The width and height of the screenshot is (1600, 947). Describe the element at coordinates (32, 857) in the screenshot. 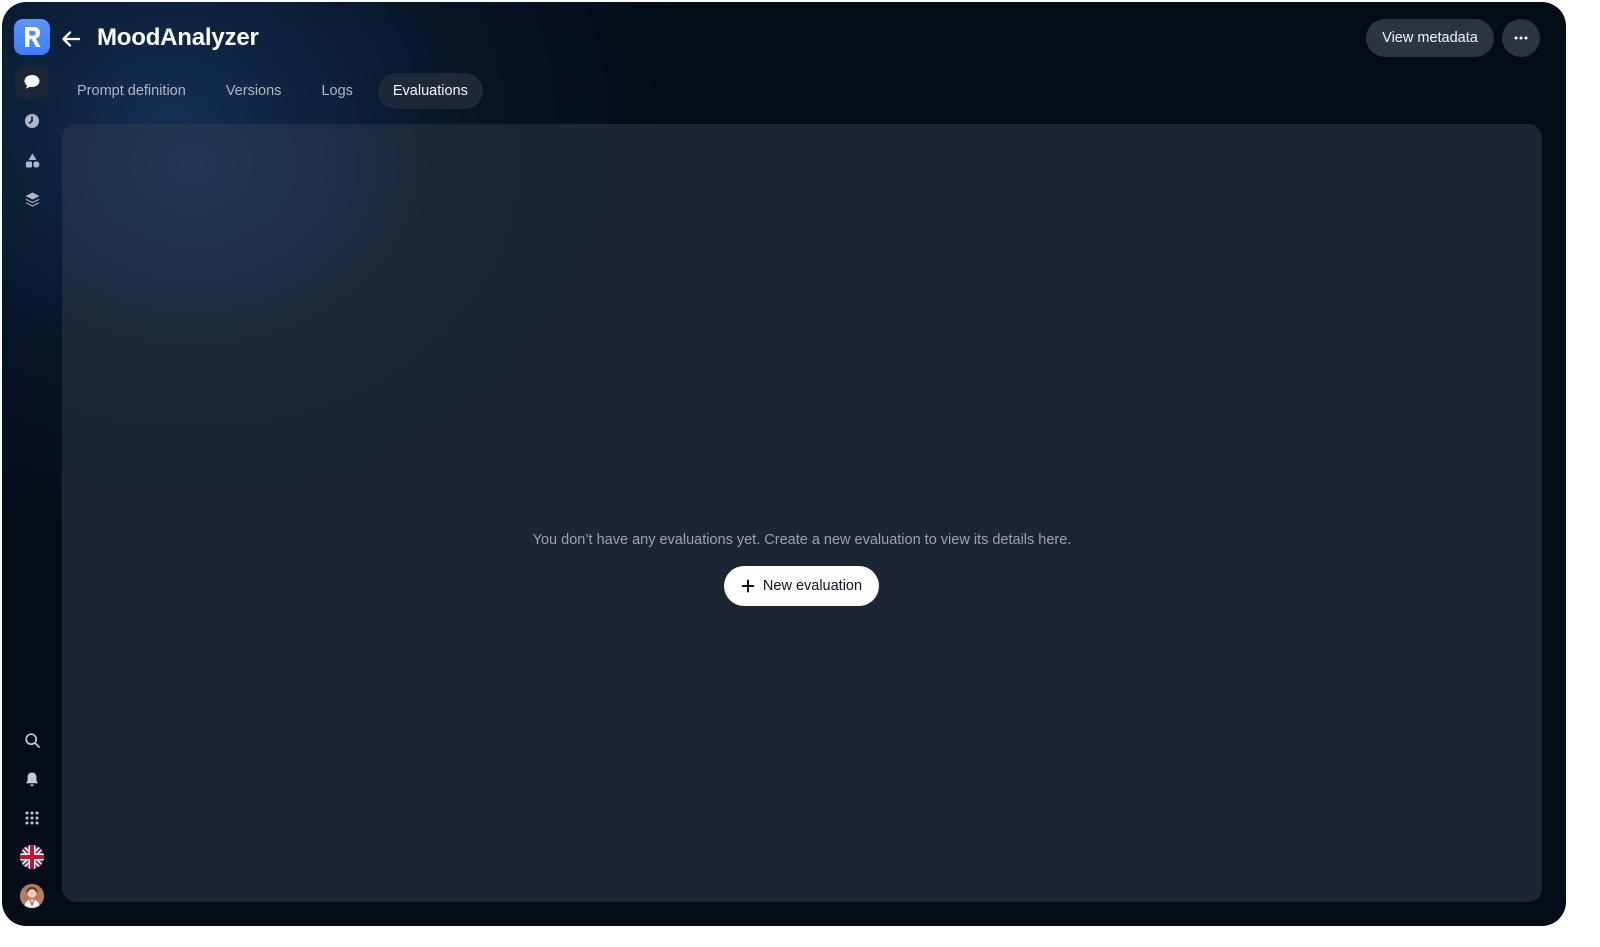

I see `uk-flag-icon` at that location.